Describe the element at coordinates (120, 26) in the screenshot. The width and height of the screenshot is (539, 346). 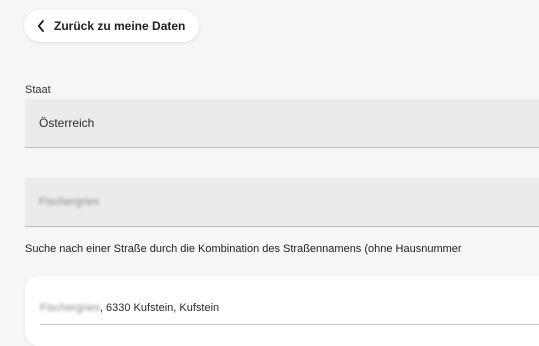
I see `back-button-label: Zurück zu meine Daten` at that location.